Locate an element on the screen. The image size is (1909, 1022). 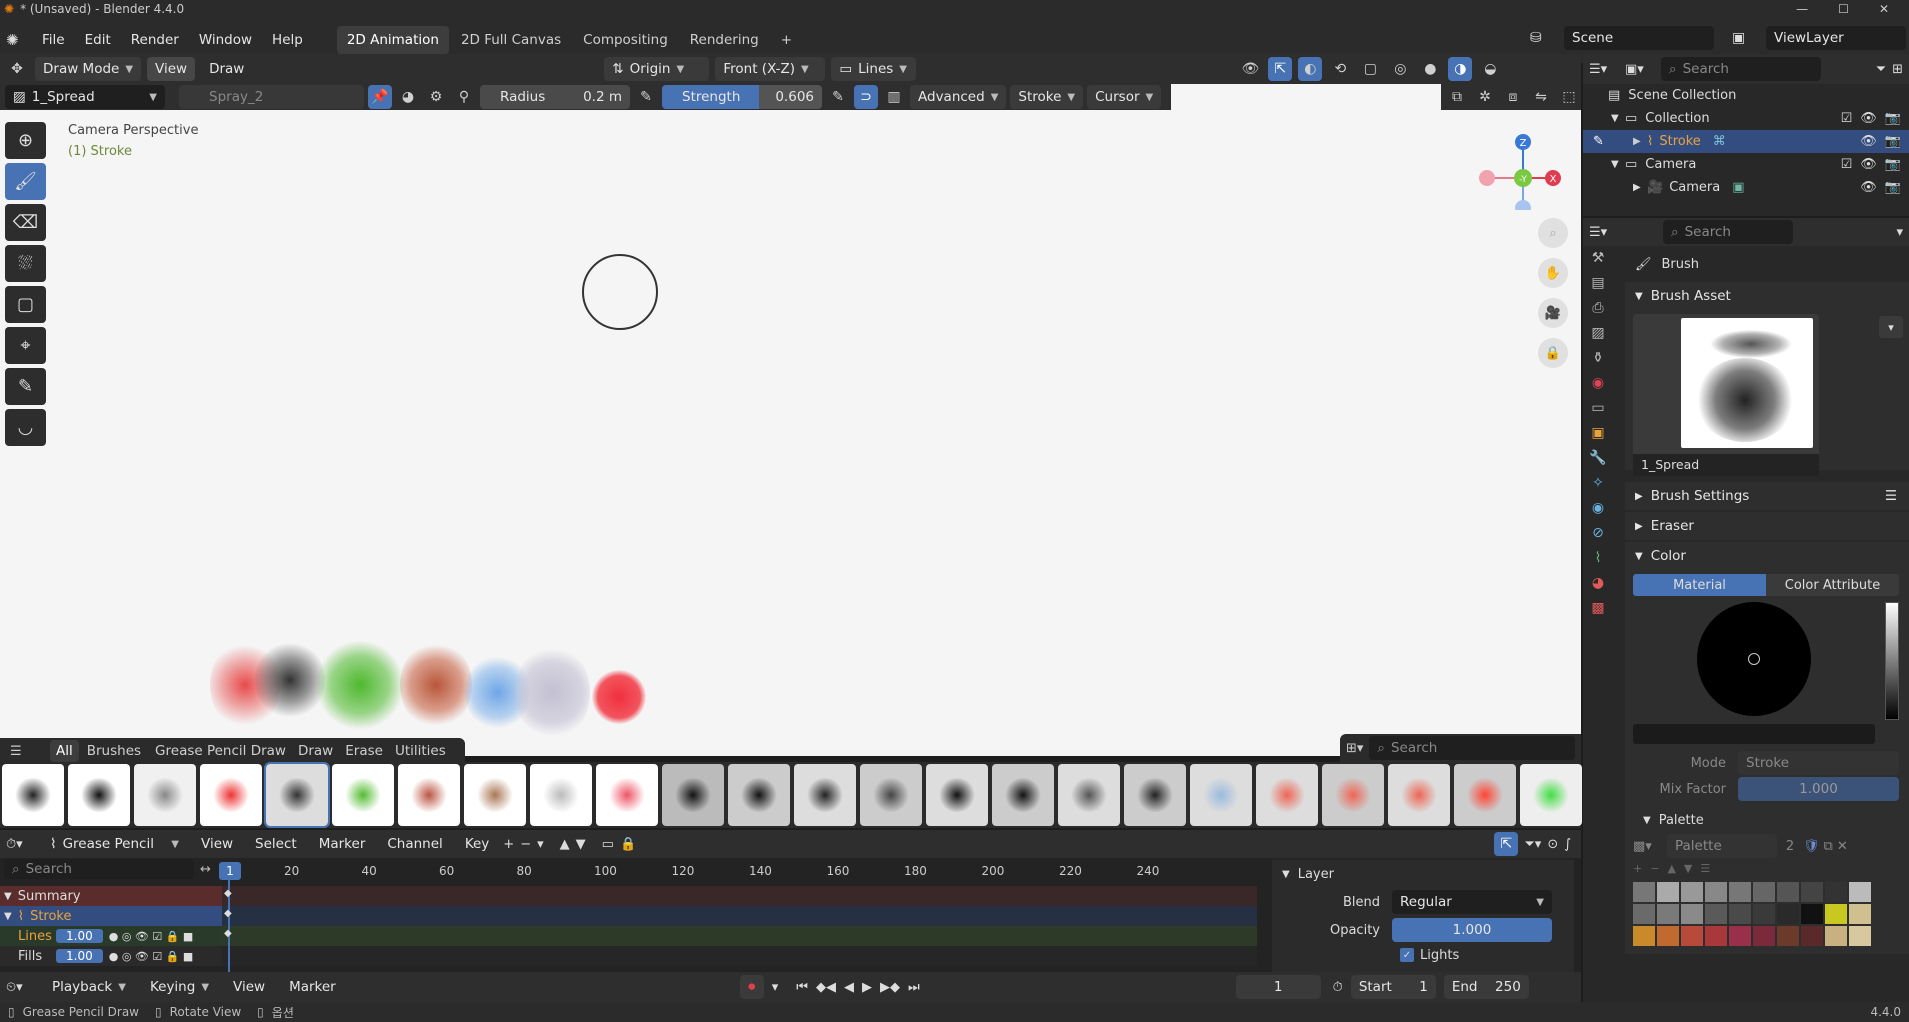
channel-fills: Fills 1.00 ● ◎ 👁 ☑ 🔒 ■ is located at coordinates (111, 956).